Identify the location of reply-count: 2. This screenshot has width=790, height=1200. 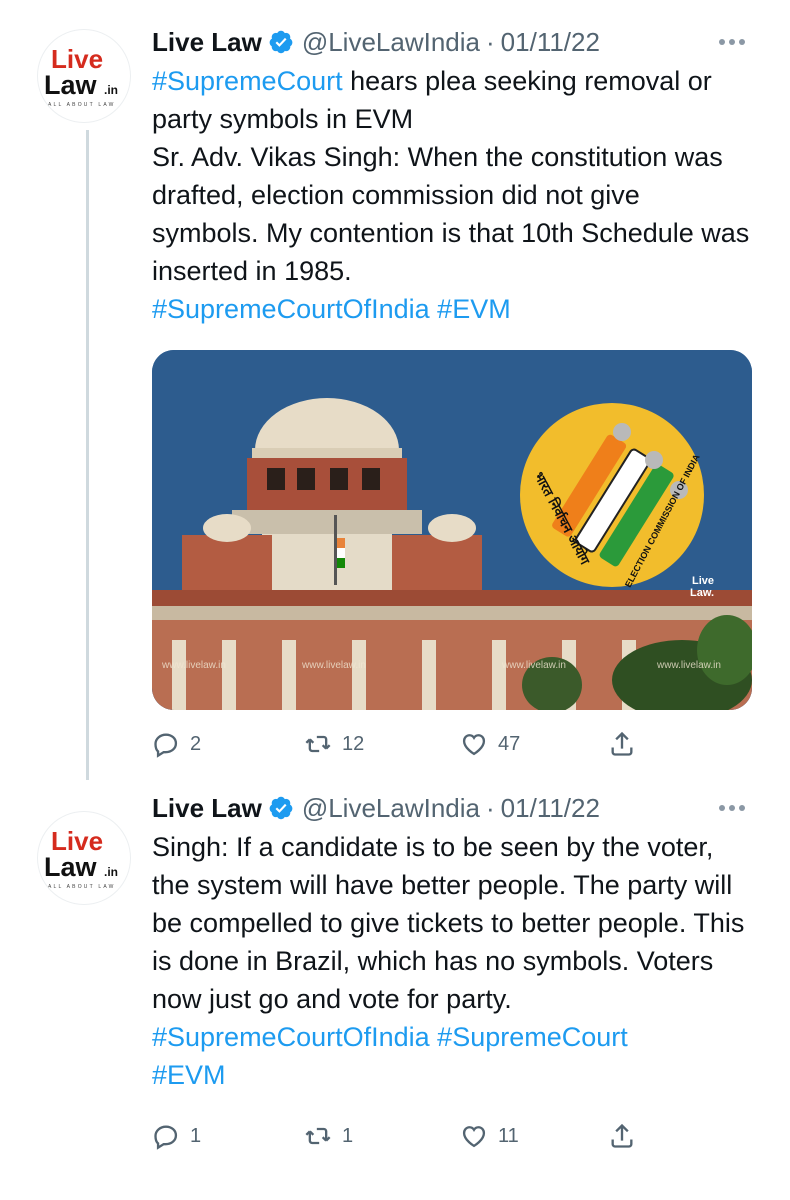
(196, 743).